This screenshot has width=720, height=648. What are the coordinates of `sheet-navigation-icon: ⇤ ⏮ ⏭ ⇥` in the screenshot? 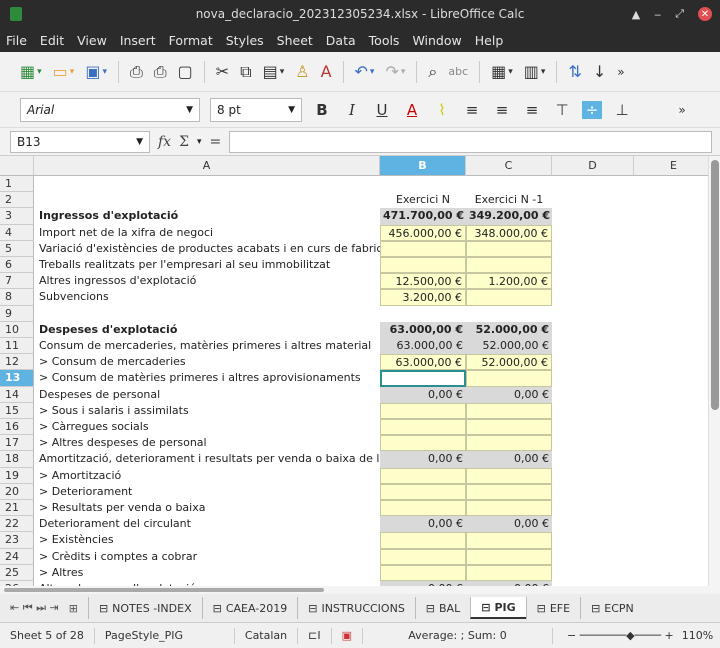 It's located at (34, 608).